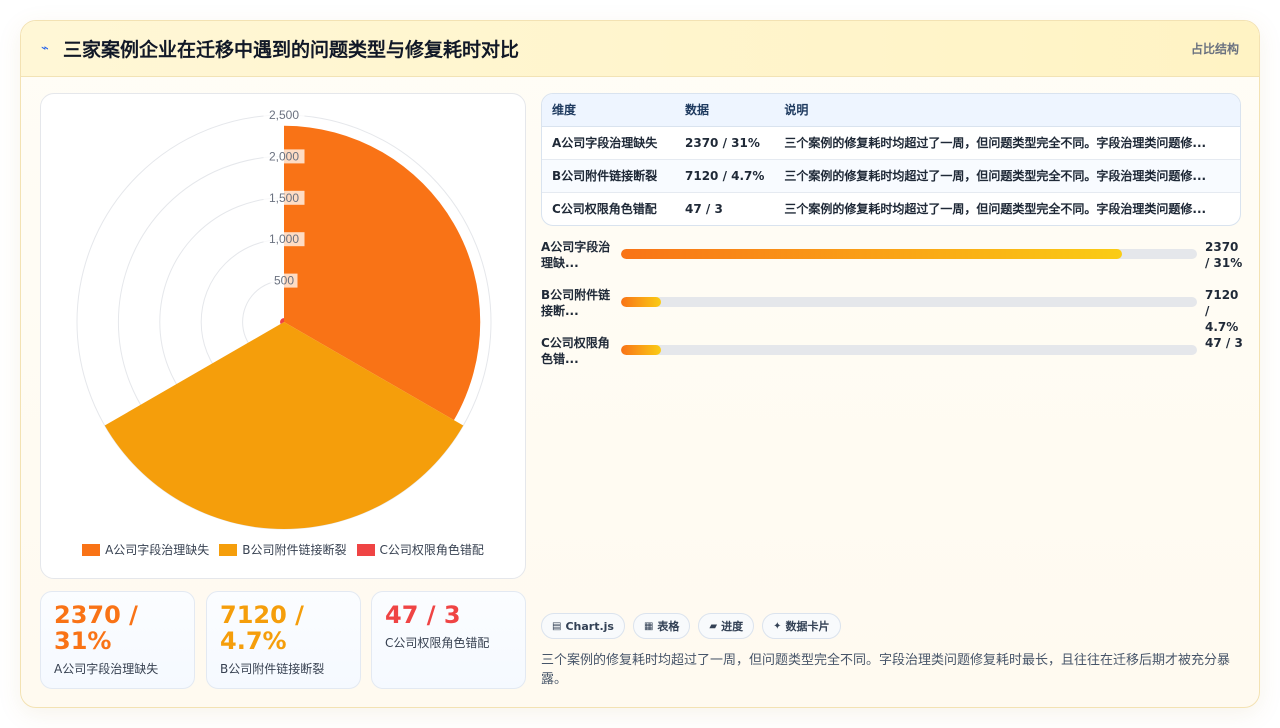 The width and height of the screenshot is (1280, 728). What do you see at coordinates (777, 626) in the screenshot?
I see `sparkle-icon: ✦` at bounding box center [777, 626].